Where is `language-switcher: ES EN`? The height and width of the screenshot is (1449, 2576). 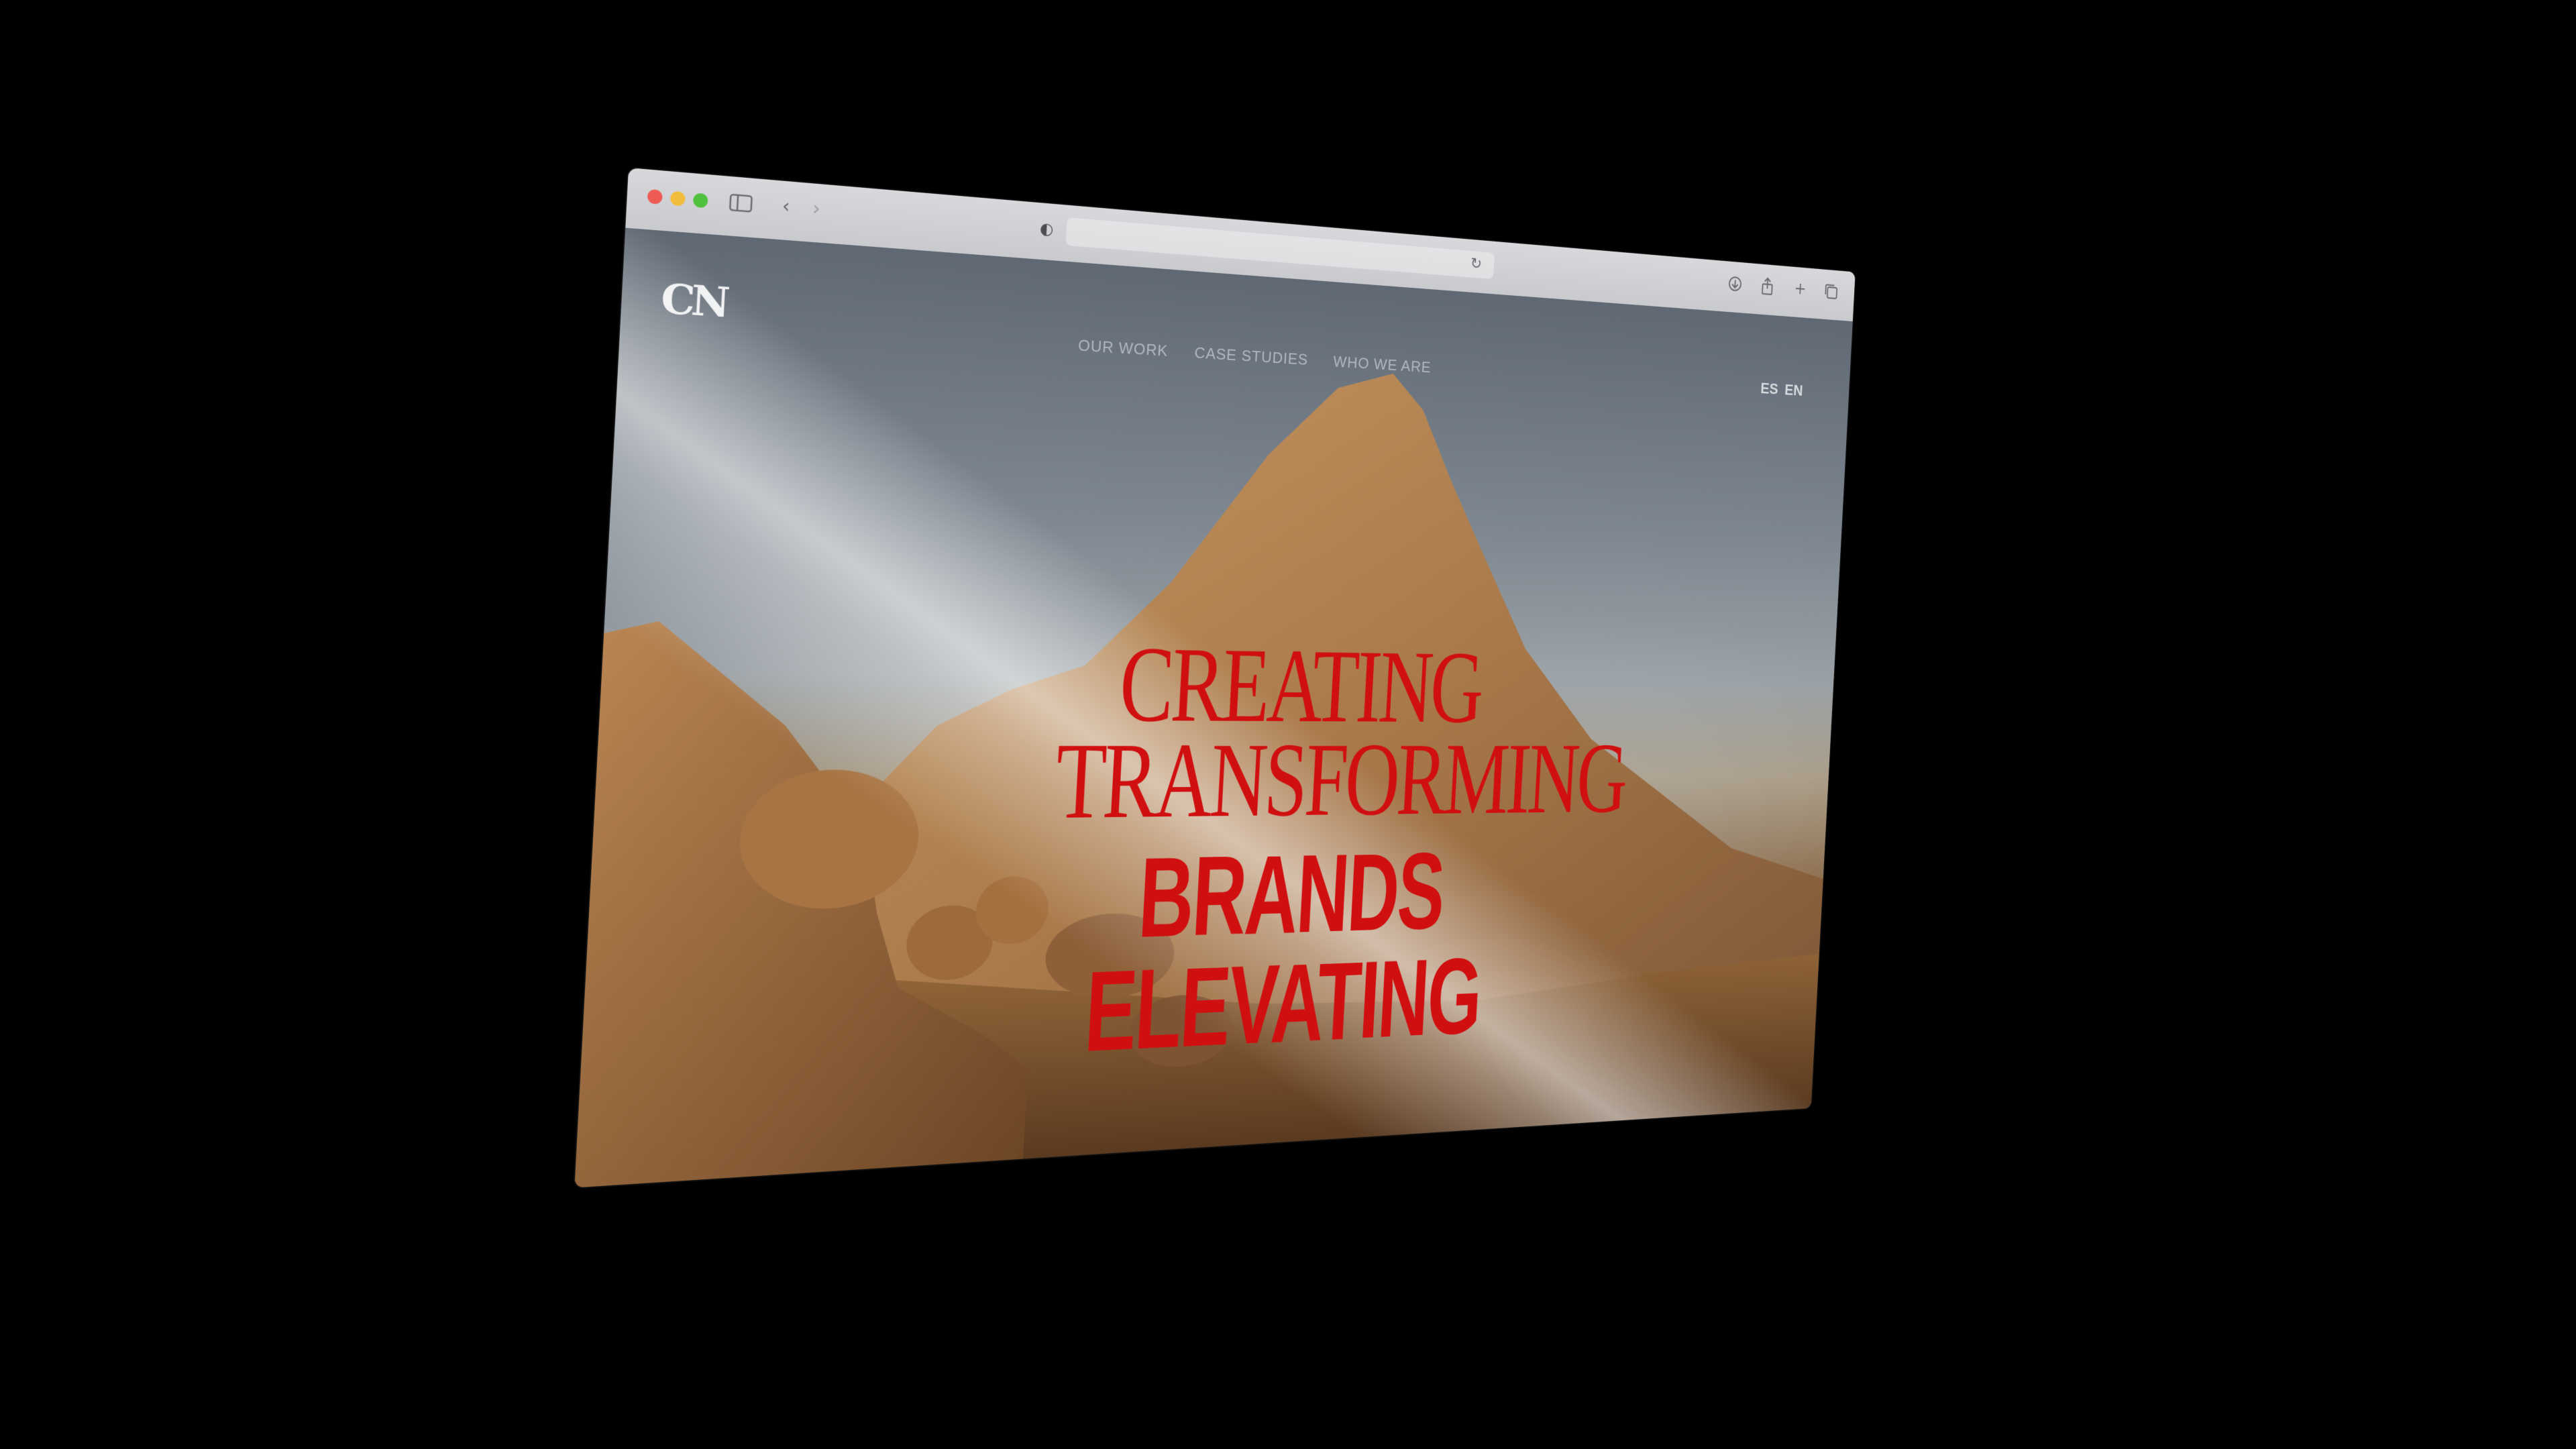 language-switcher: ES EN is located at coordinates (1782, 389).